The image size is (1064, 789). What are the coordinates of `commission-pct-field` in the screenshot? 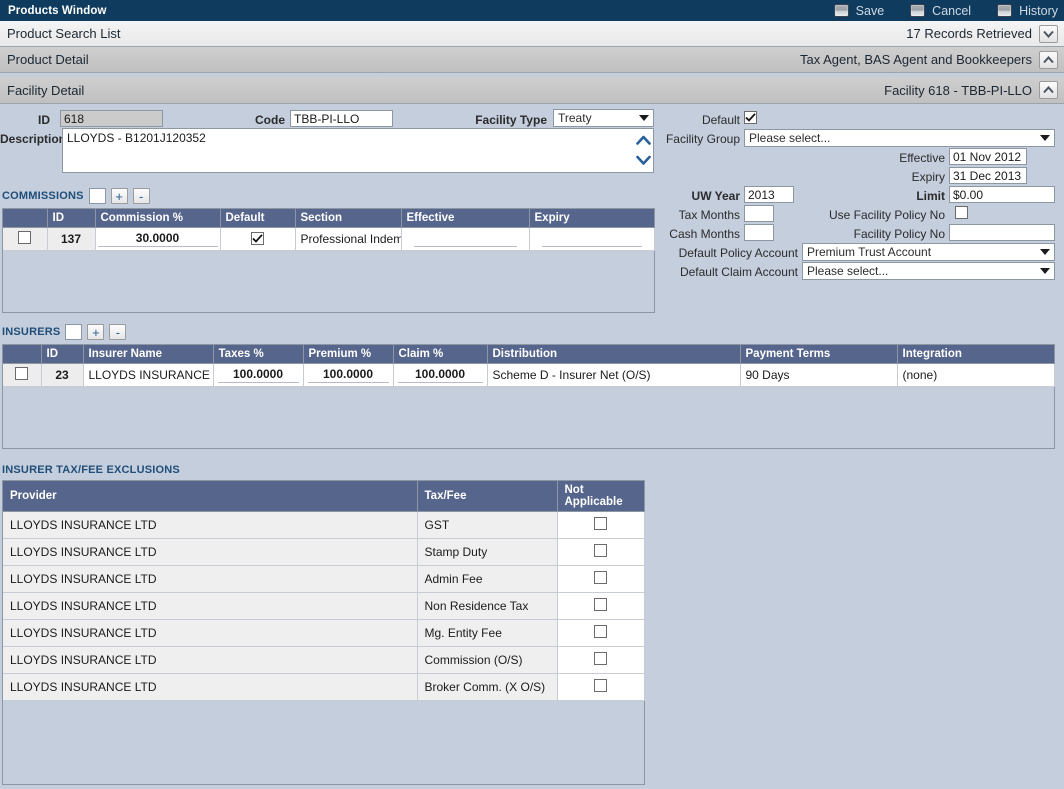 It's located at (157, 238).